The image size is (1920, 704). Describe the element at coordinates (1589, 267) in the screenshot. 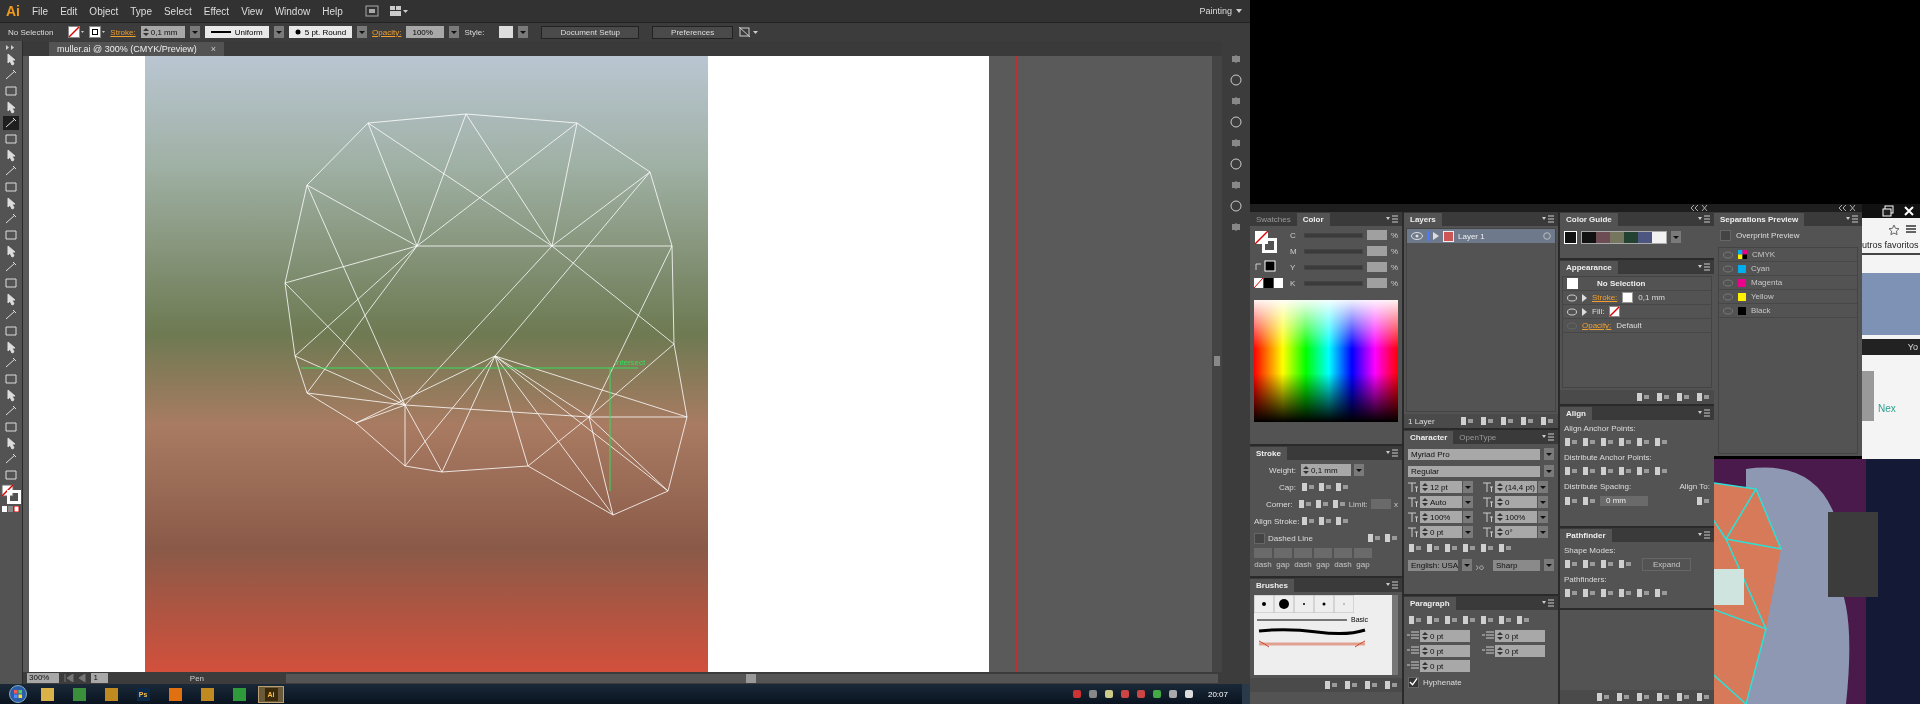

I see `panel-tab: Appearance` at that location.